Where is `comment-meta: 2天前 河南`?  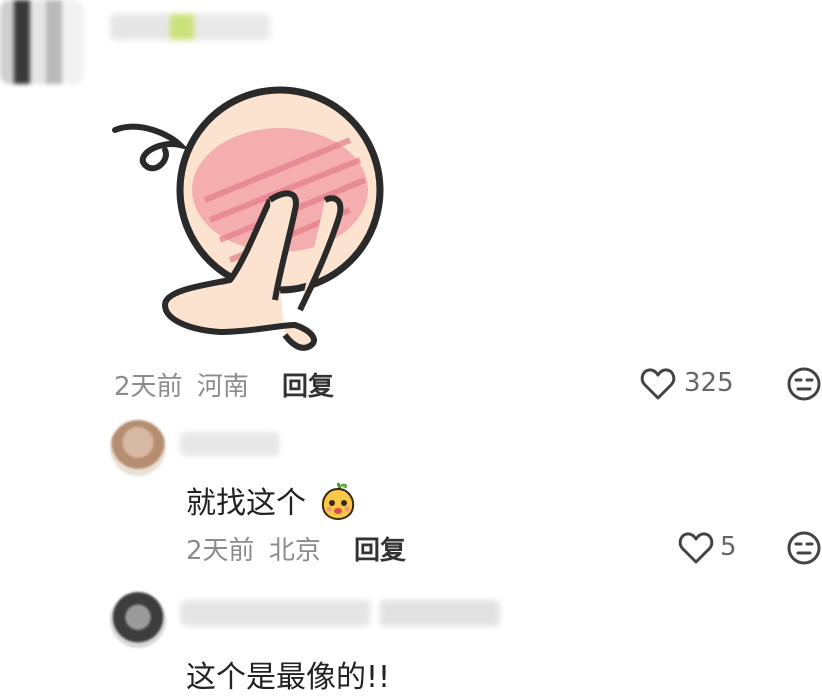
comment-meta: 2天前 河南 is located at coordinates (181, 384).